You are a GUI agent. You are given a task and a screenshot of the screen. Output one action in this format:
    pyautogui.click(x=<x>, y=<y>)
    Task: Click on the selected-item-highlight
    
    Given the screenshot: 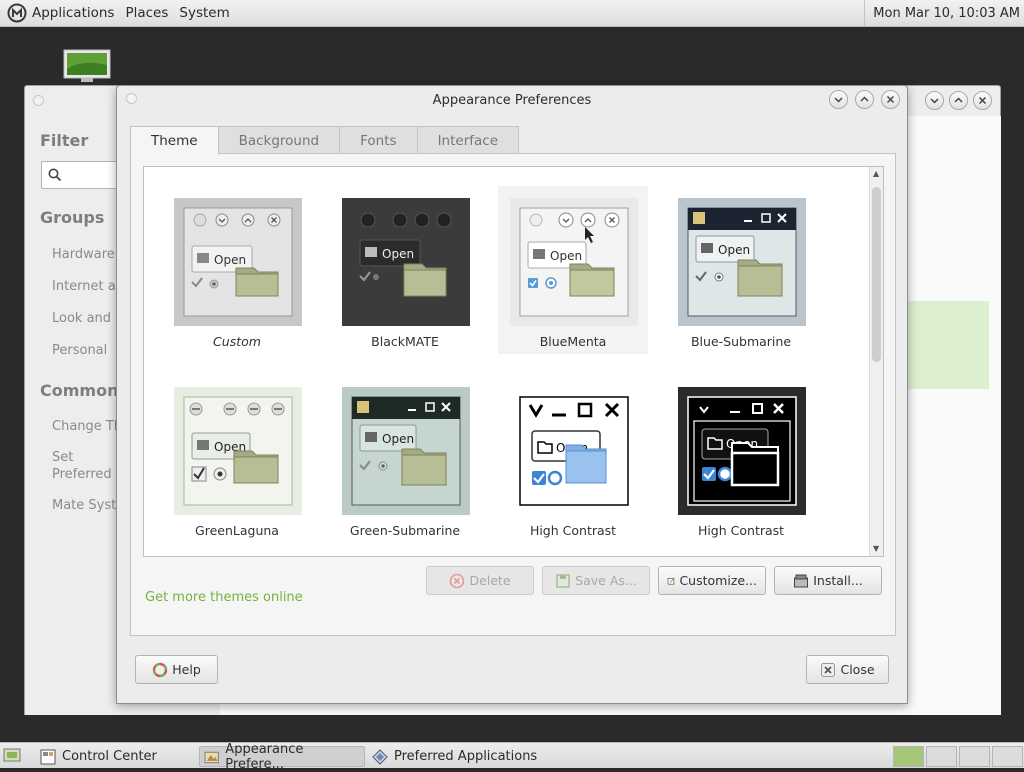 What is the action you would take?
    pyautogui.click(x=948, y=345)
    